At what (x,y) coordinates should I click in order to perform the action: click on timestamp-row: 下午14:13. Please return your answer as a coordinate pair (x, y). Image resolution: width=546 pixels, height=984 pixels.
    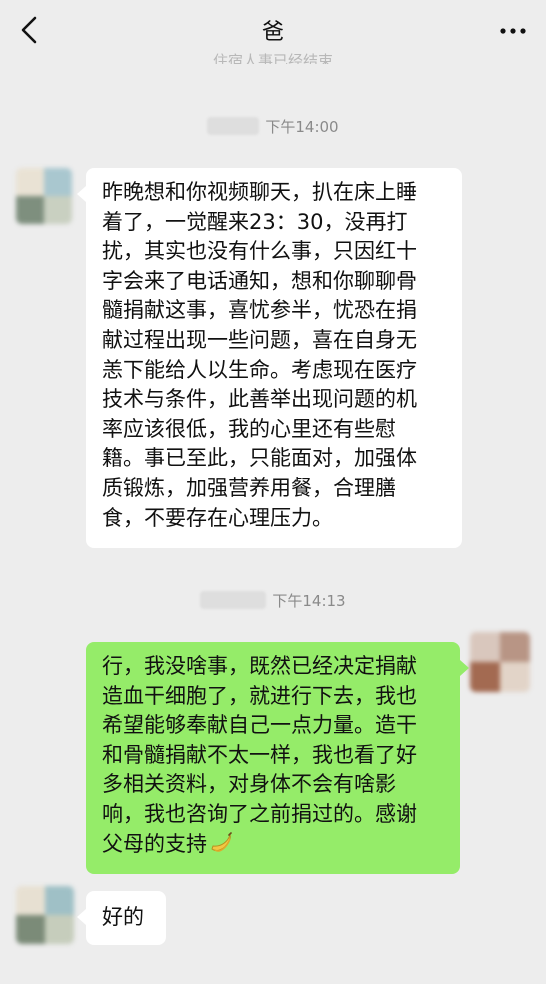
    Looking at the image, I should click on (273, 600).